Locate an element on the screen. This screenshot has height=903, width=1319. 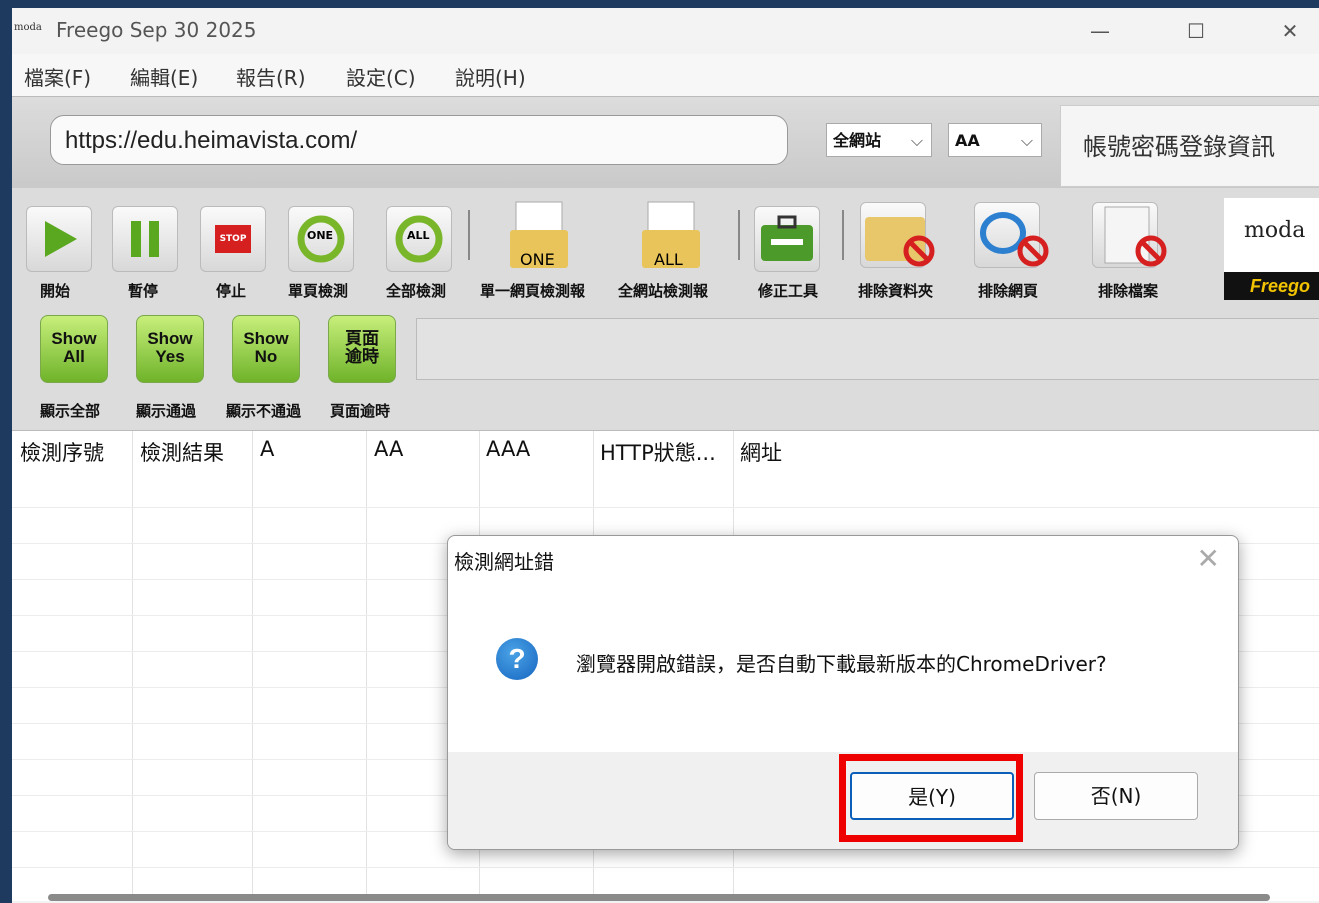
stop-label: 停止 is located at coordinates (231, 291).